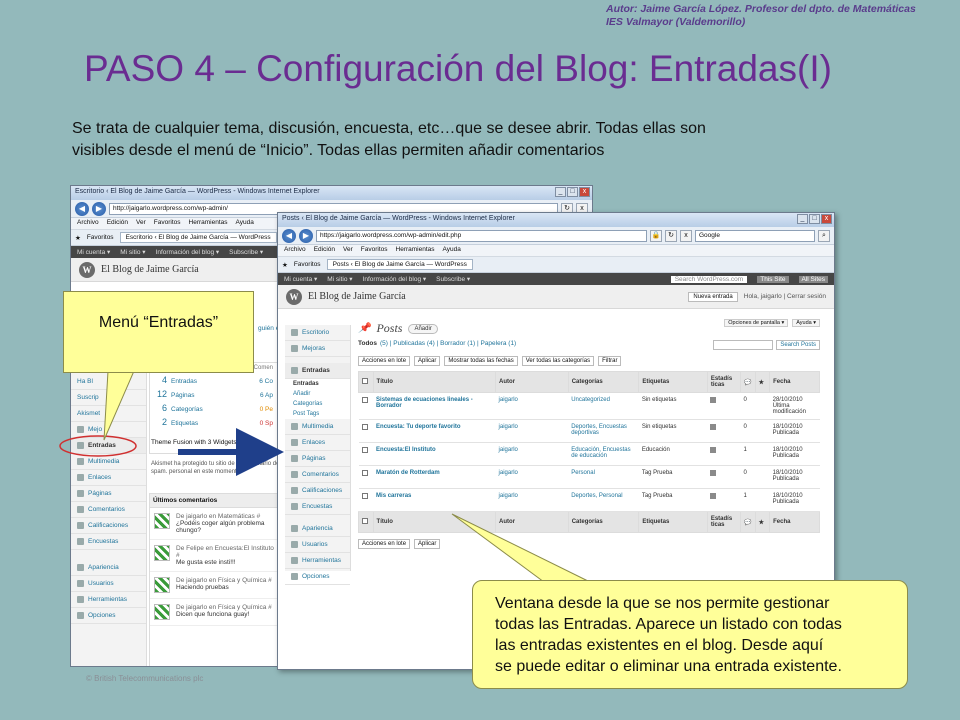  What do you see at coordinates (108, 382) in the screenshot?
I see `sidebar-item-fragment: Ha Bl` at bounding box center [108, 382].